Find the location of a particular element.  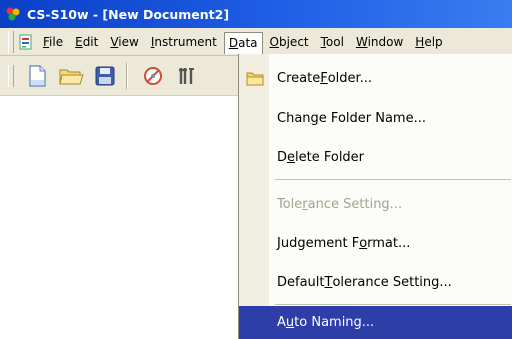

toolbar-separator is located at coordinates (127, 75).